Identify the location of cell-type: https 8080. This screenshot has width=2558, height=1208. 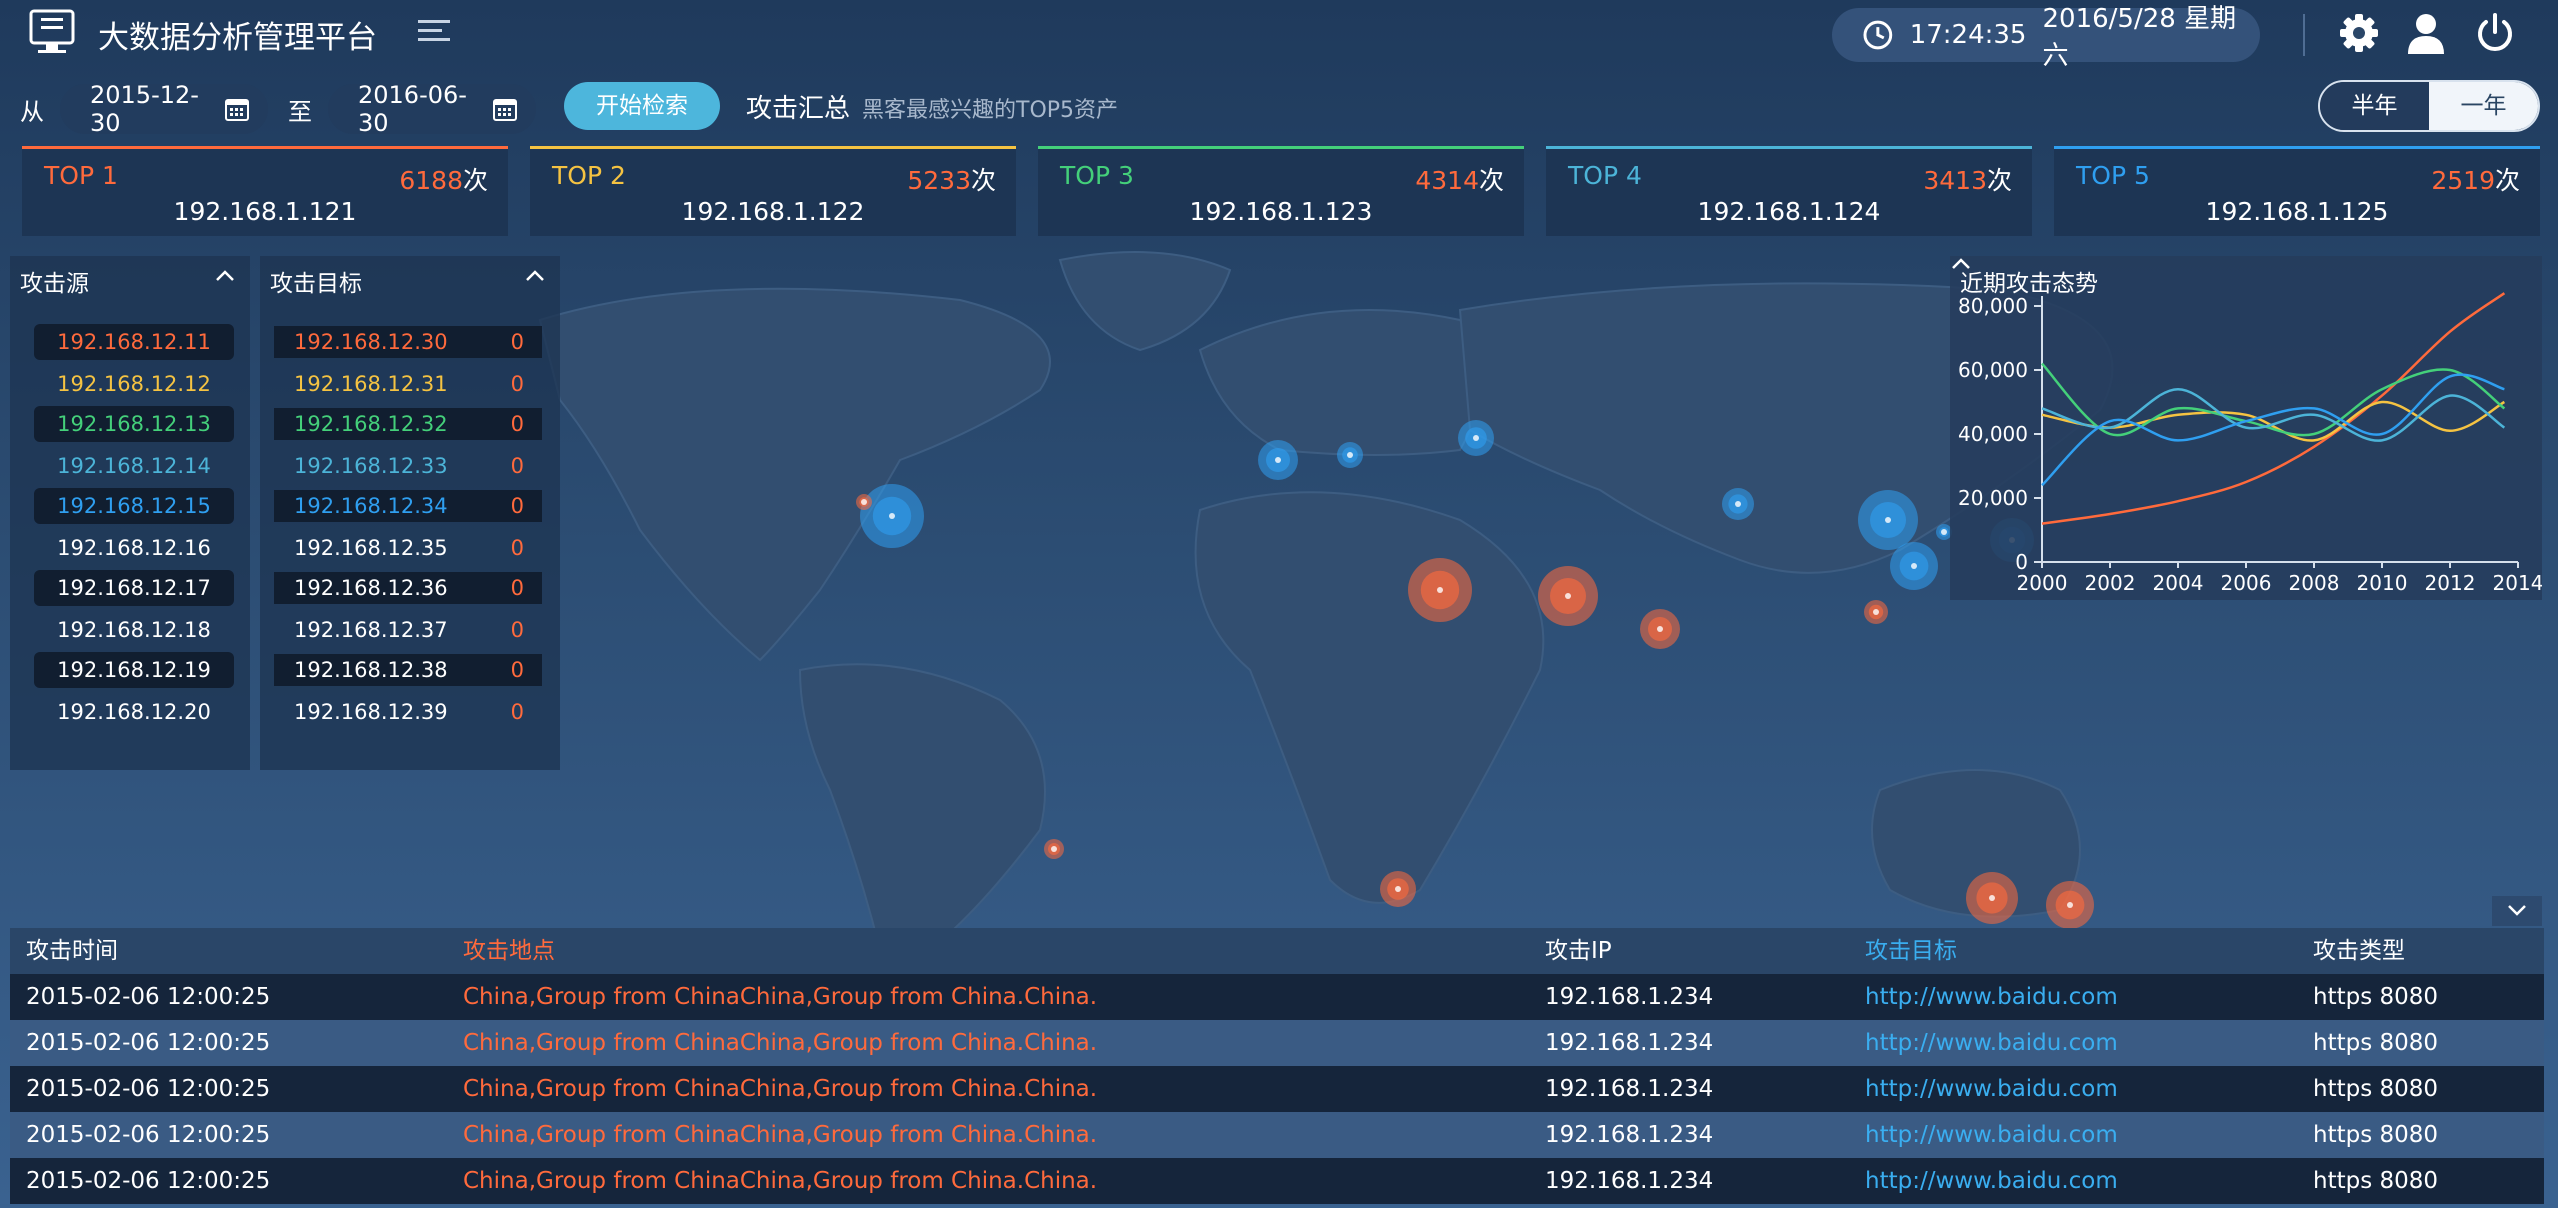
(2376, 1135).